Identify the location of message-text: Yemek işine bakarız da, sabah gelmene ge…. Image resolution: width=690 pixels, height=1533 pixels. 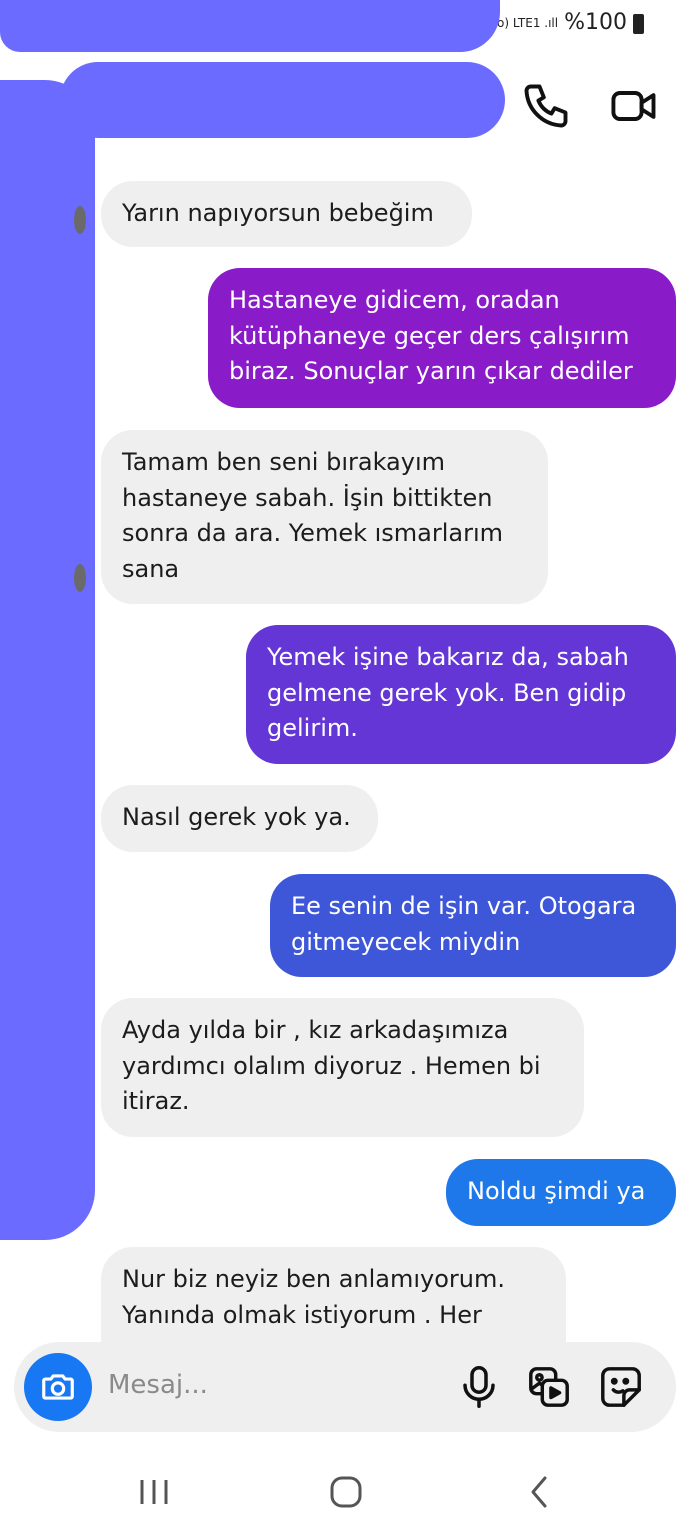
(448, 692).